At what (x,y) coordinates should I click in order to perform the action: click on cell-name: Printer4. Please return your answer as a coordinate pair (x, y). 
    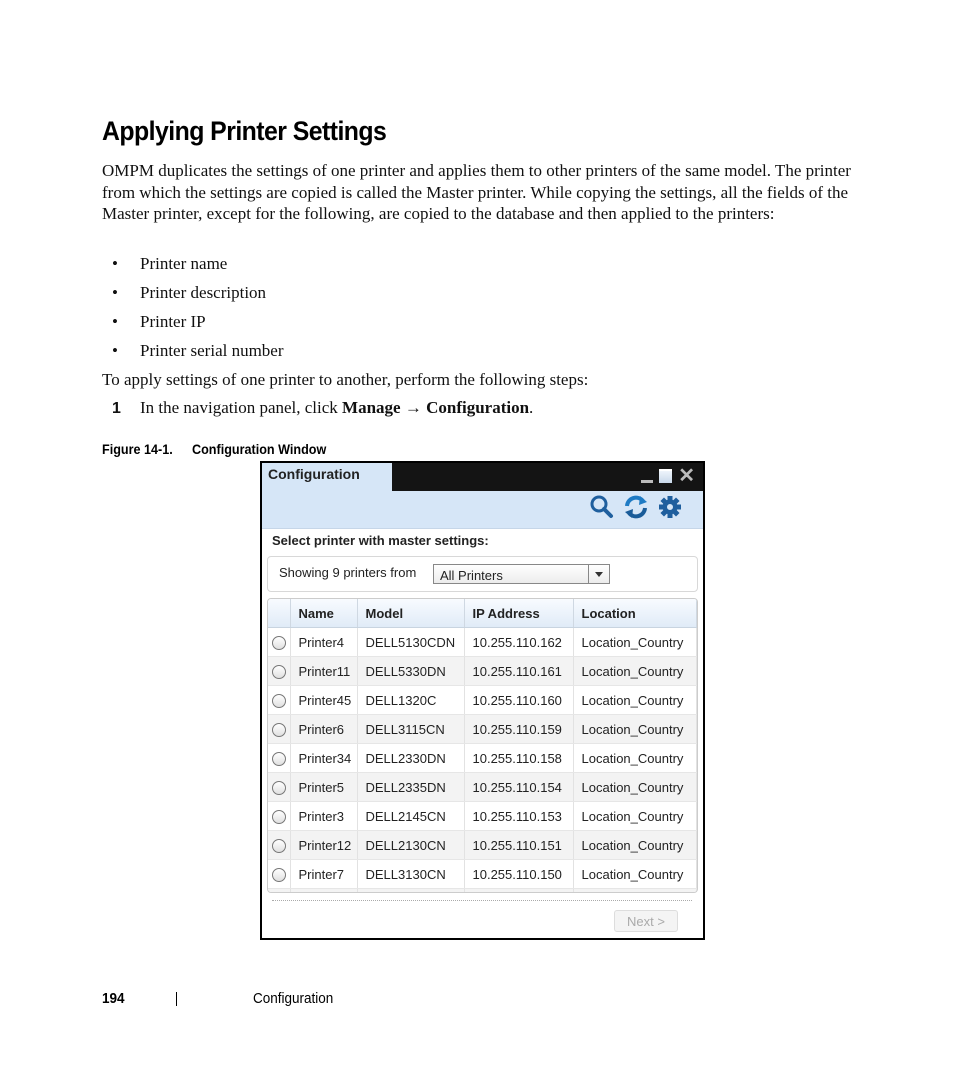
    Looking at the image, I should click on (324, 642).